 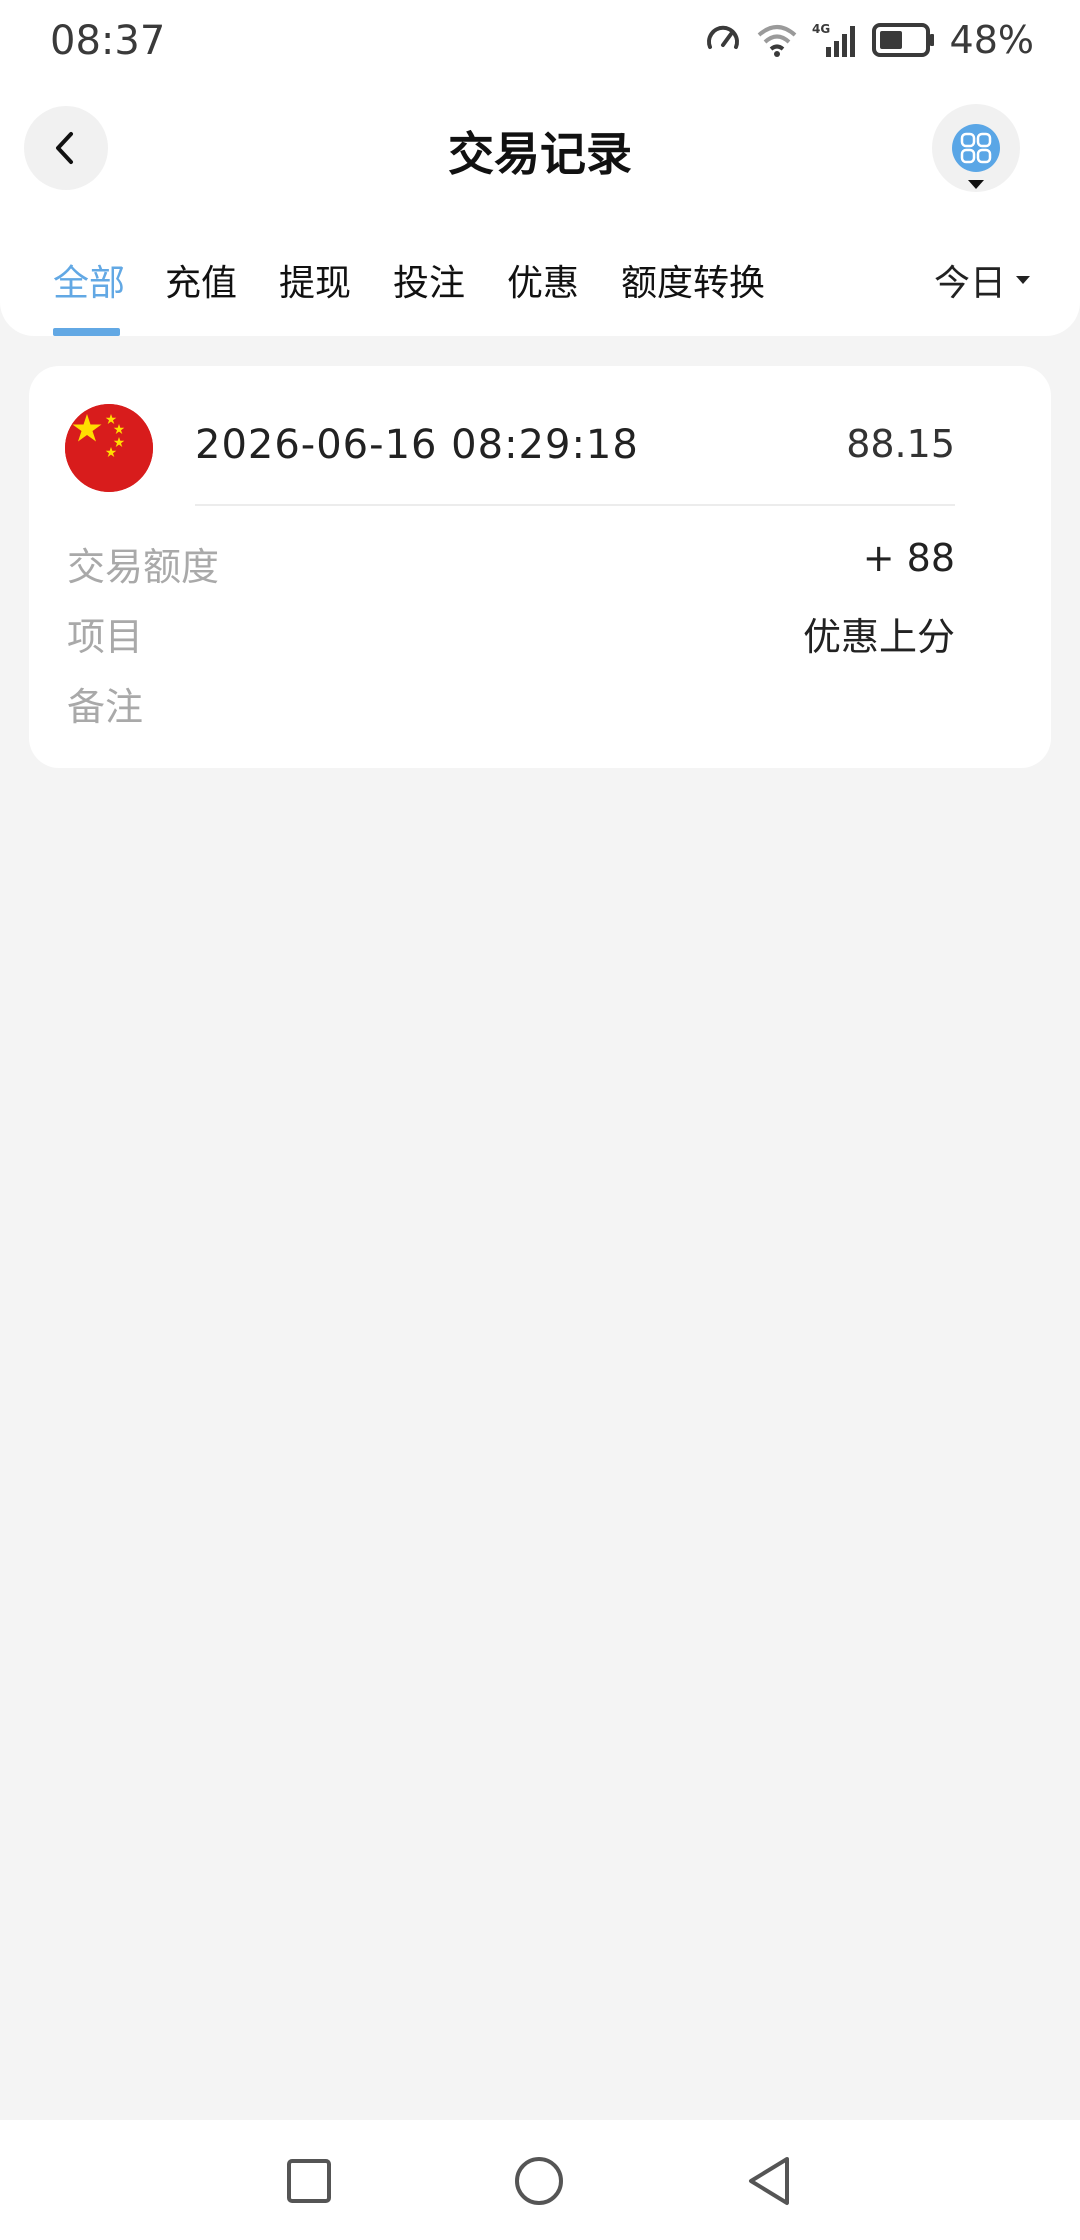 I want to click on transaction-balance: 88.15, so click(x=900, y=444).